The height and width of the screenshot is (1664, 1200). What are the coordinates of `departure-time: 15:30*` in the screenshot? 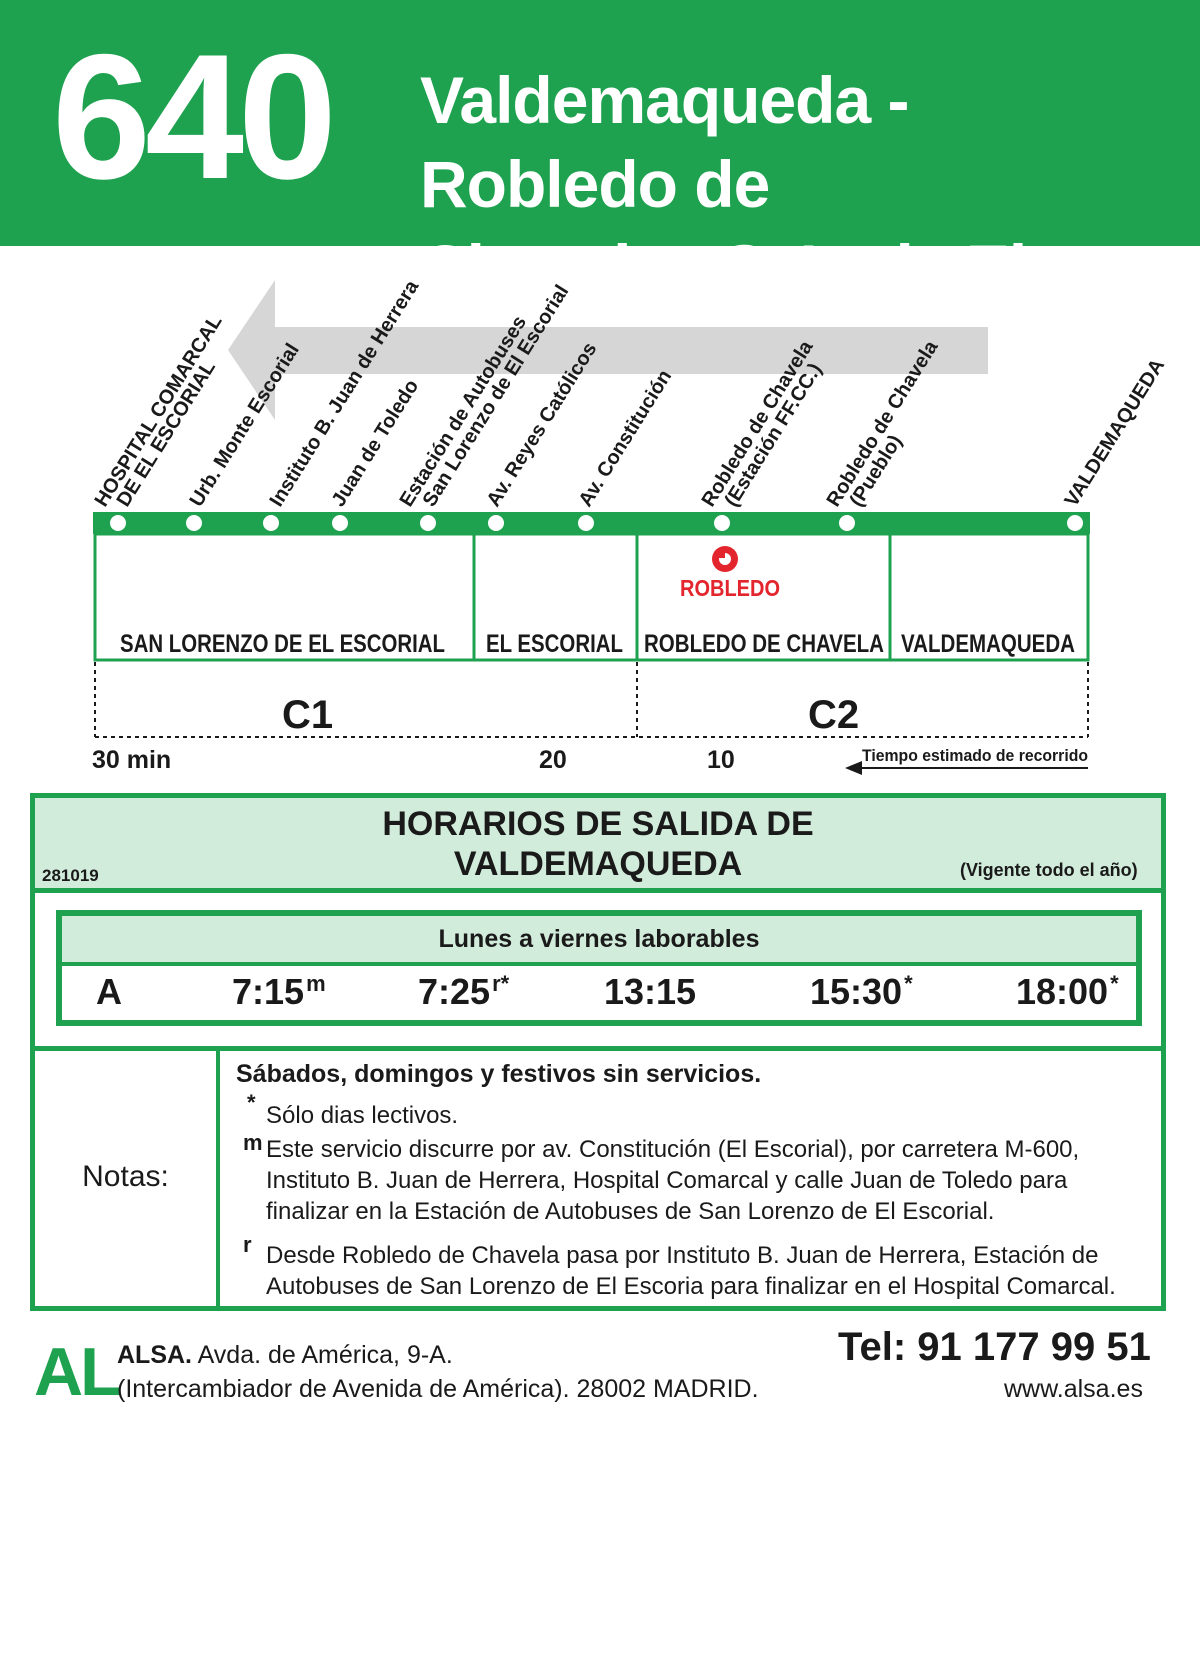 It's located at (861, 991).